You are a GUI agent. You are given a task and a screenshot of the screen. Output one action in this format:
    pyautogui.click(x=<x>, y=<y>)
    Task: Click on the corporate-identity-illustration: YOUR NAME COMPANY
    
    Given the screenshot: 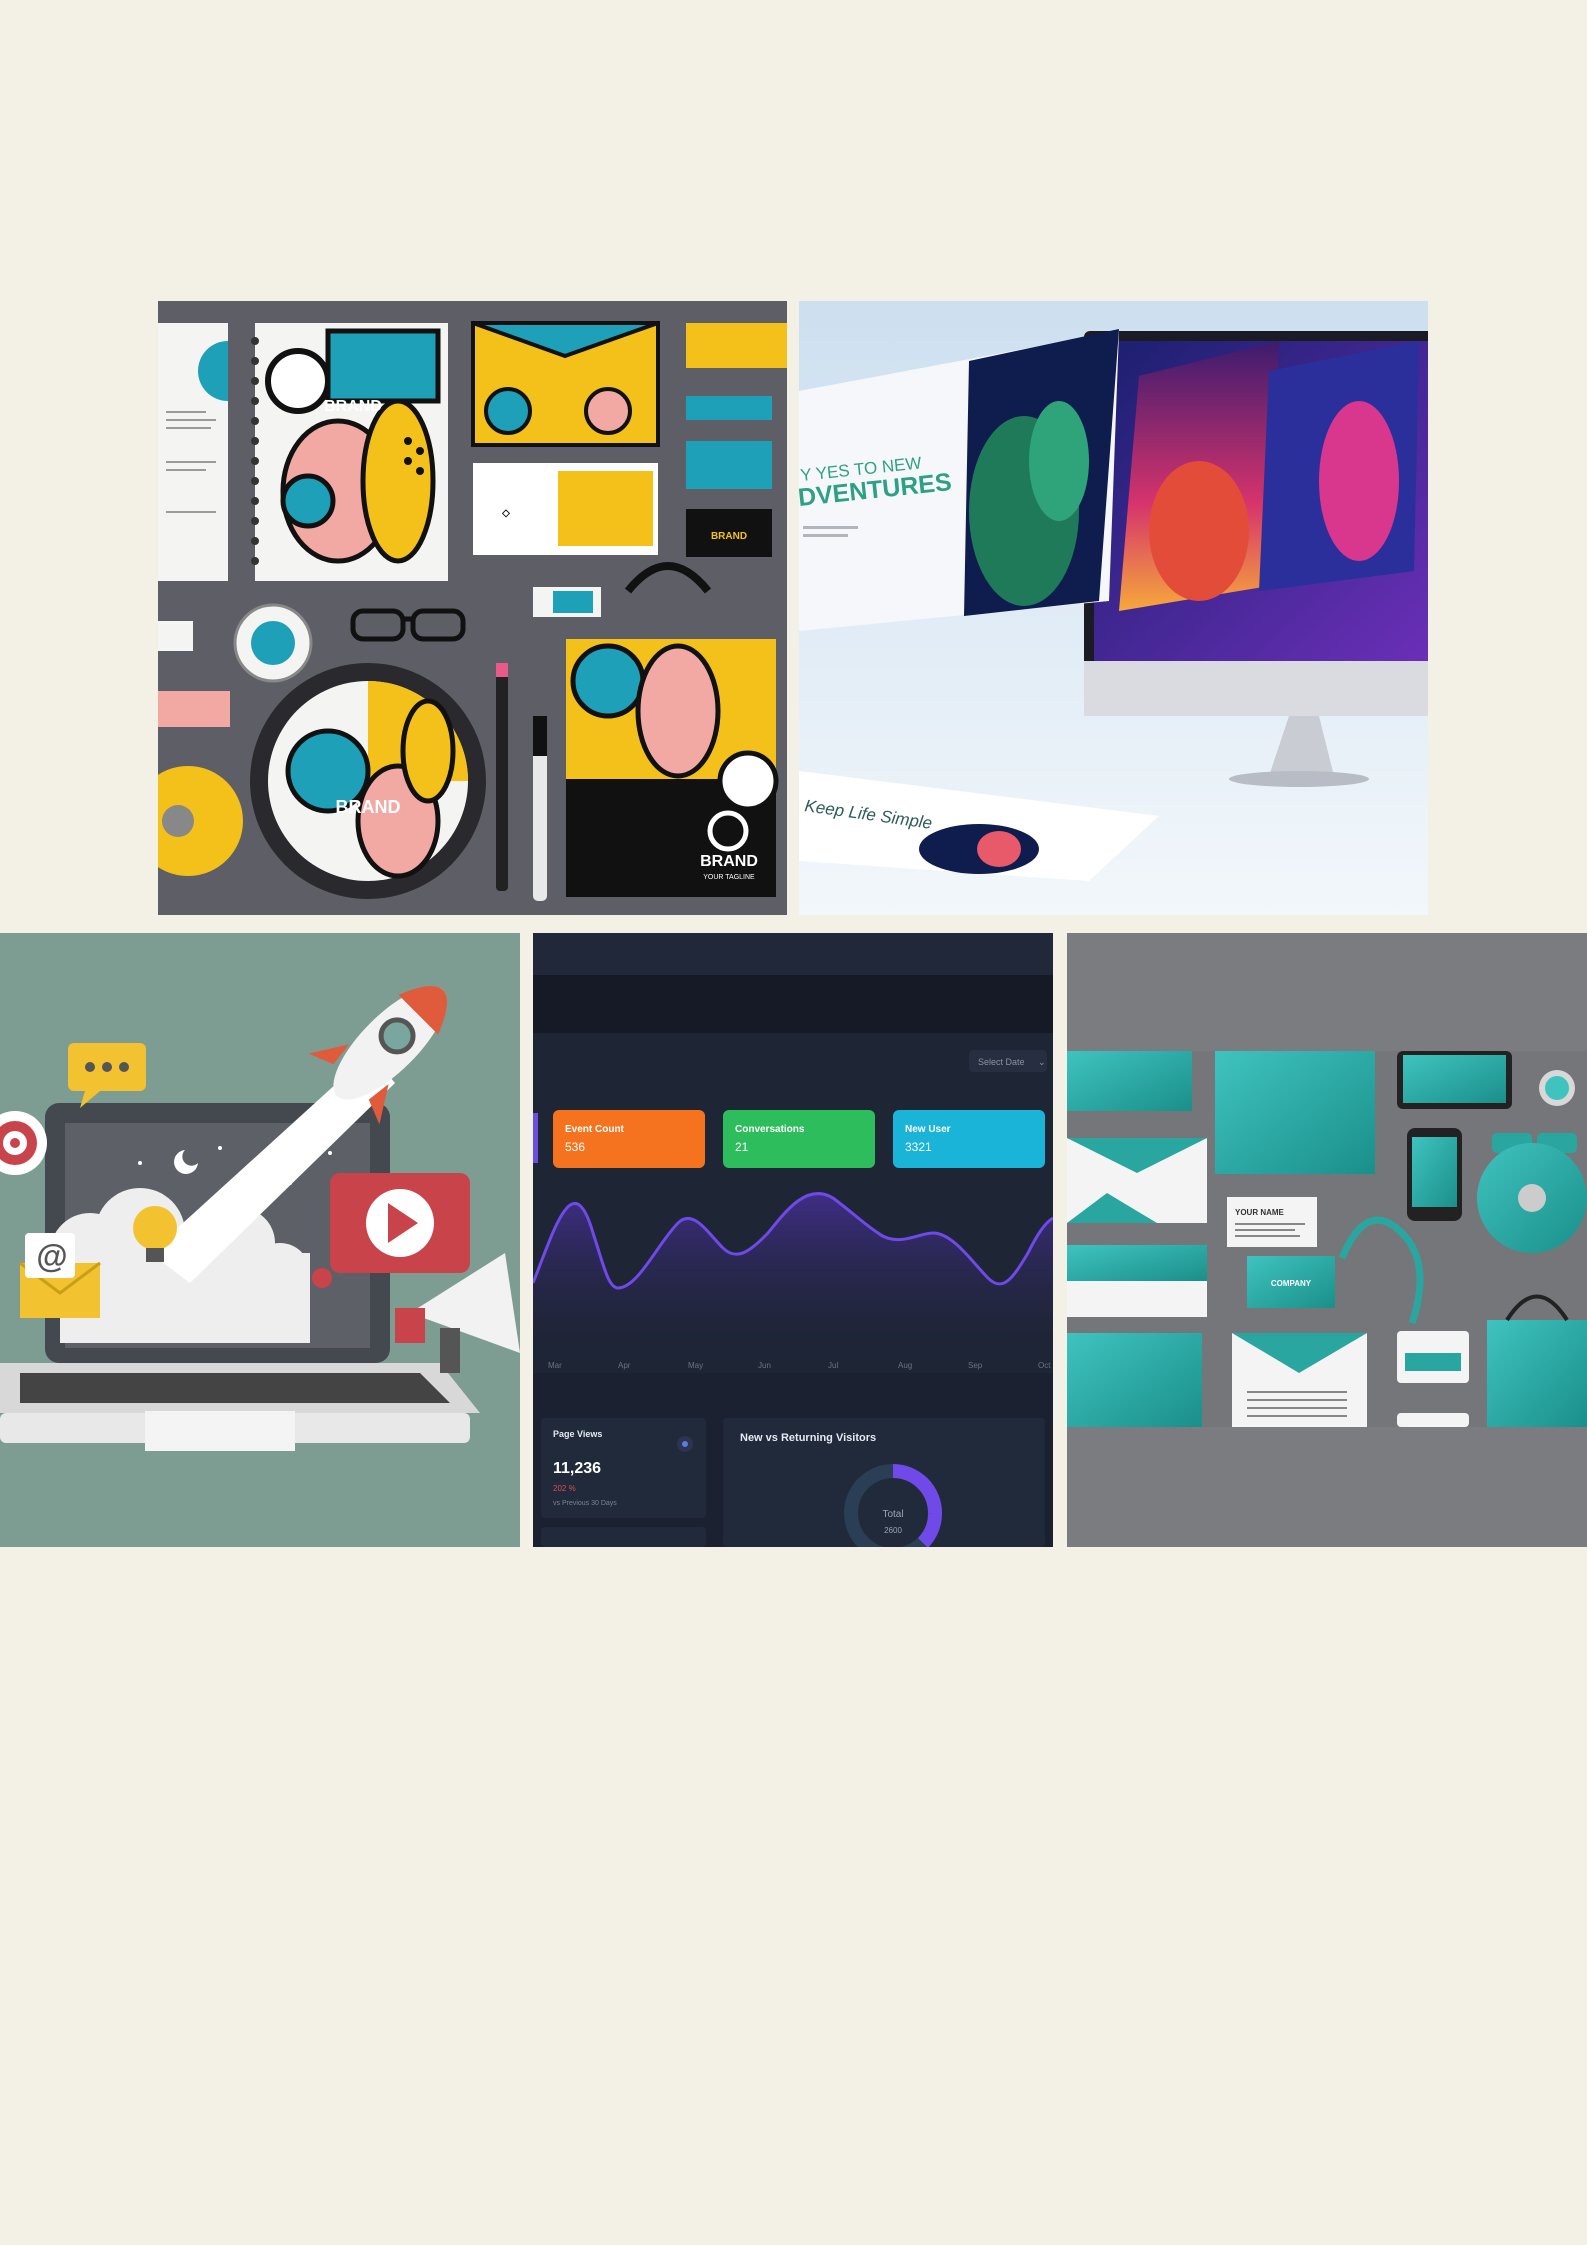 What is the action you would take?
    pyautogui.click(x=1327, y=1240)
    